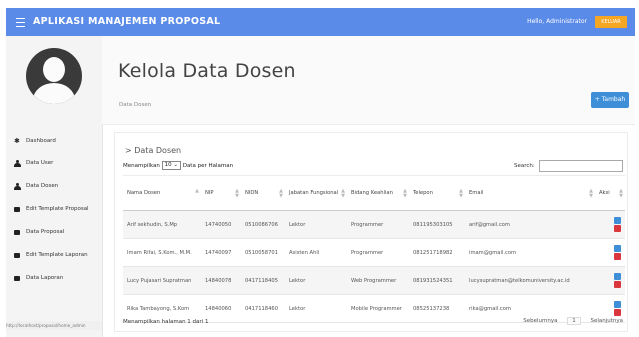 The height and width of the screenshot is (337, 639). I want to click on cell-nidn: 0417118460, so click(263, 308).